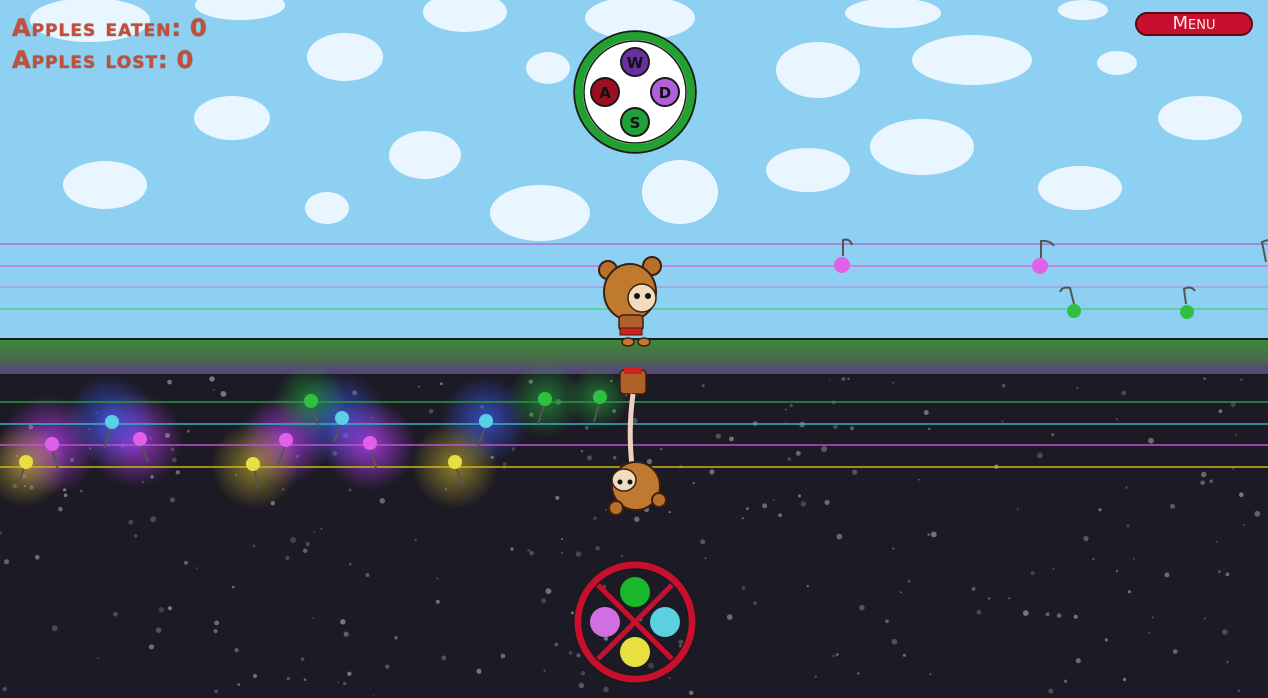 The width and height of the screenshot is (1268, 698). What do you see at coordinates (110, 28) in the screenshot?
I see `apples-eaten-counter: Apples eaten: 0` at bounding box center [110, 28].